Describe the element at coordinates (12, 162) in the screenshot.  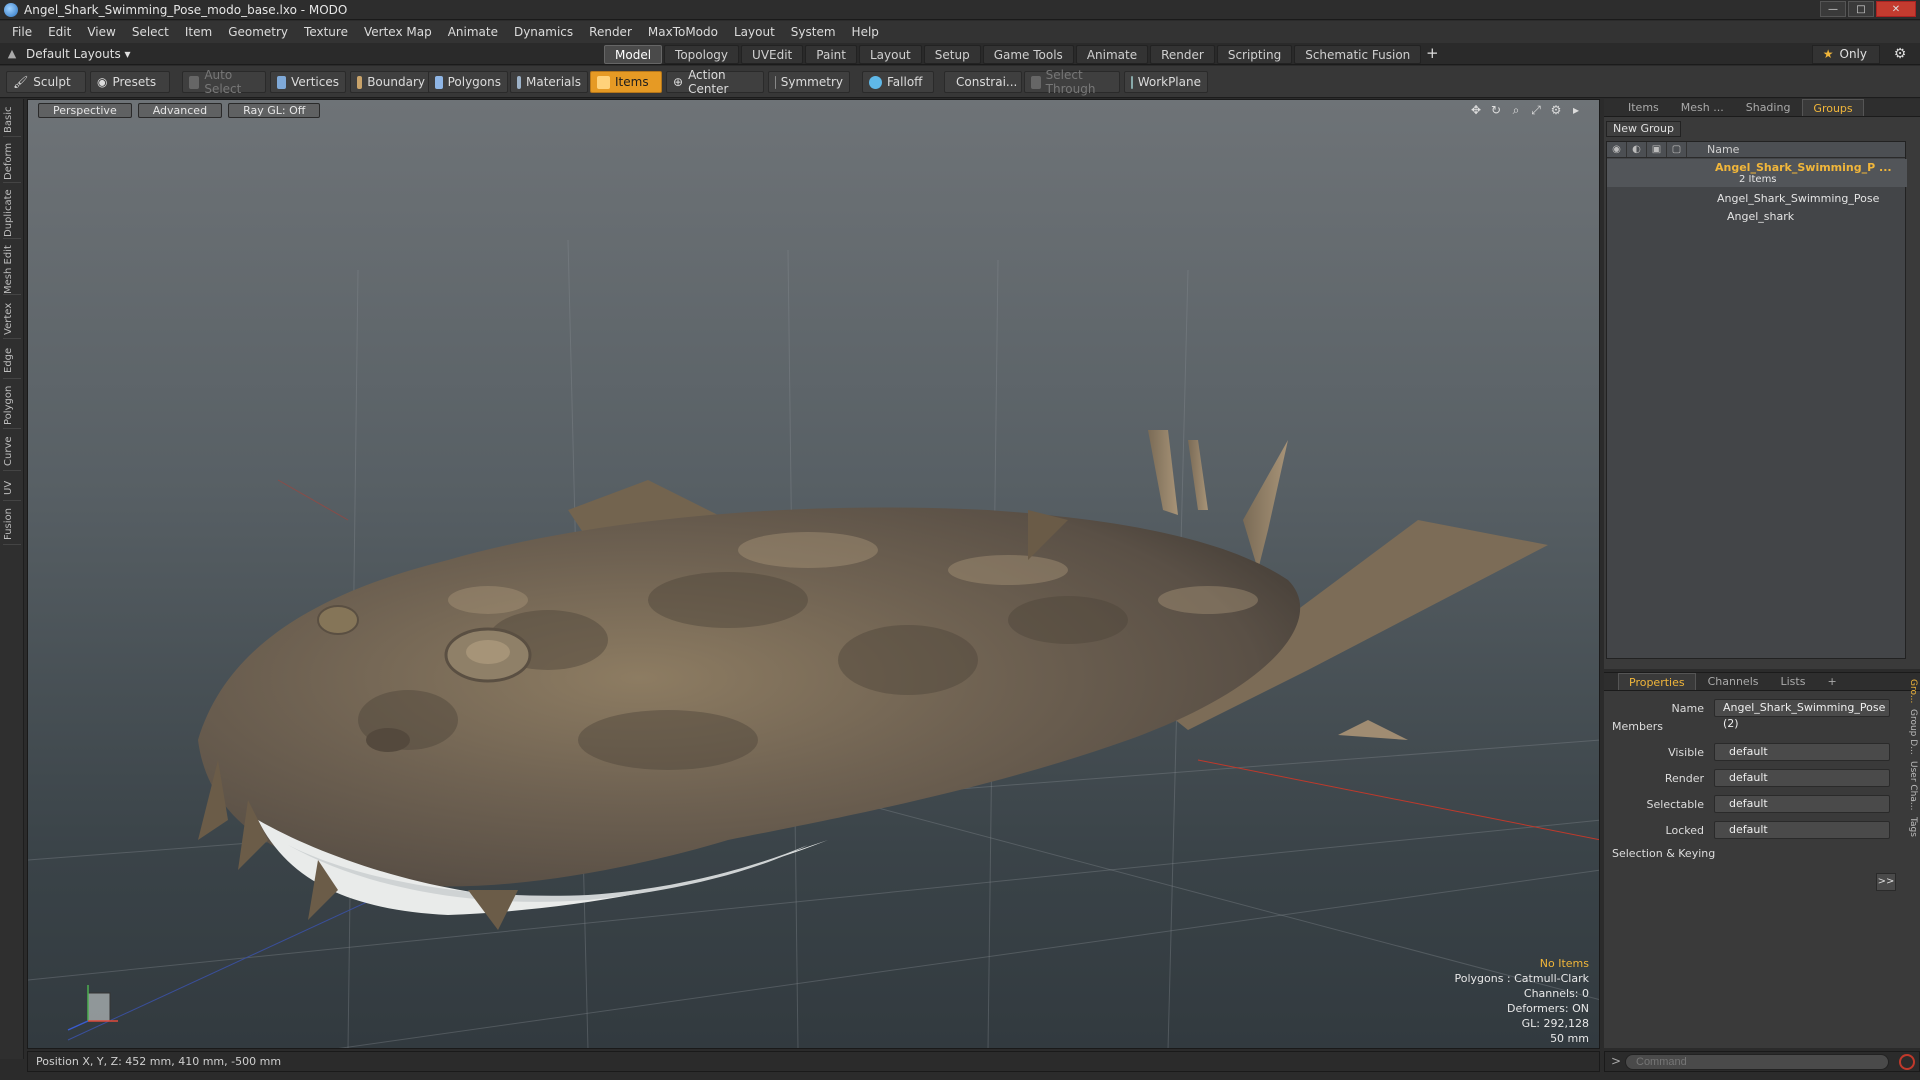
I see `tab-deform: Deform` at that location.